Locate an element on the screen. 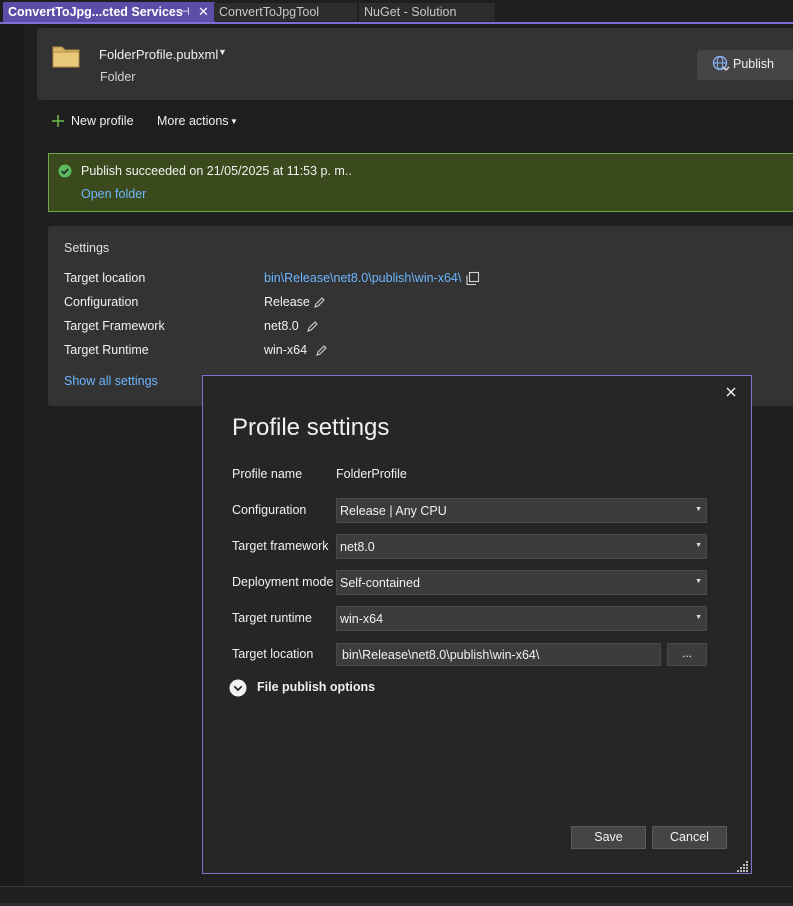 The height and width of the screenshot is (906, 793). profile-type: Folder is located at coordinates (118, 77).